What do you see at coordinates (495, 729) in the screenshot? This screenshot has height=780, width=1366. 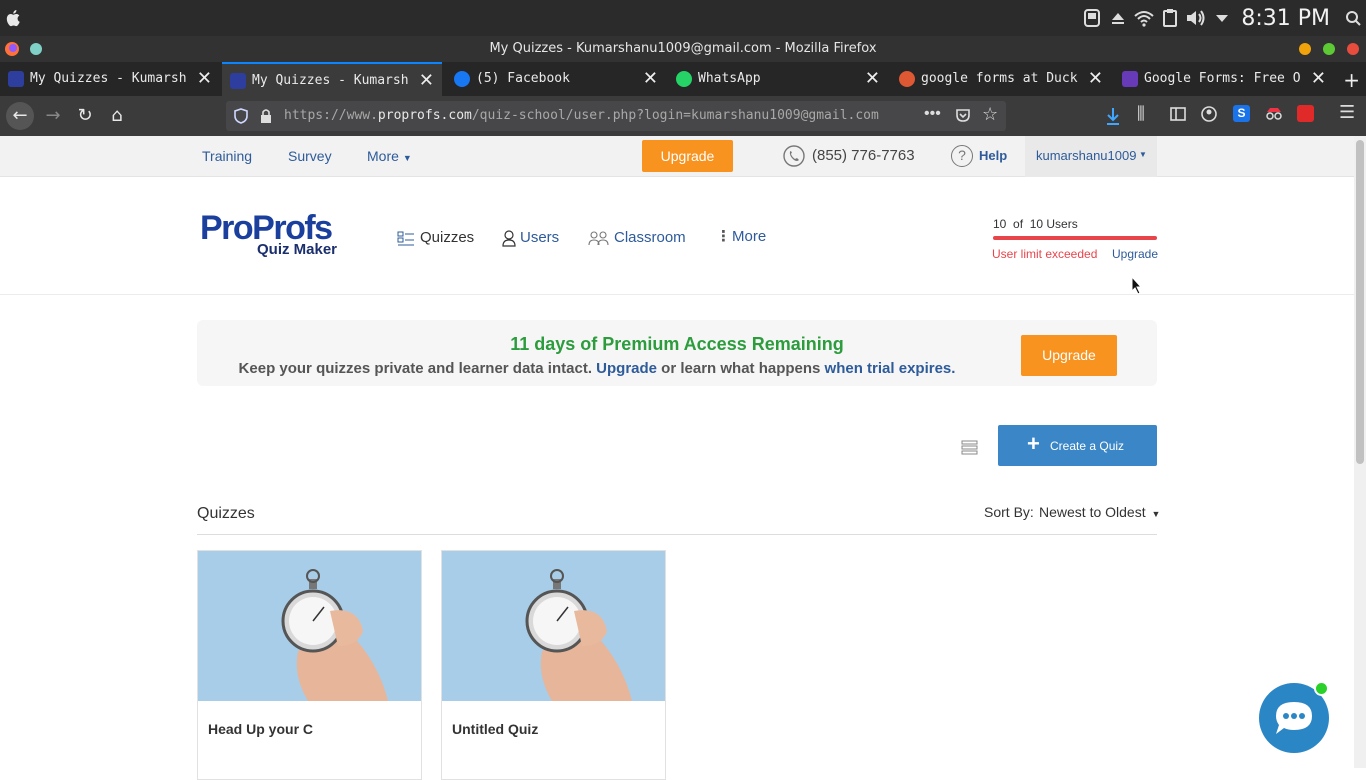 I see `quiz-title: Untitled Quiz` at bounding box center [495, 729].